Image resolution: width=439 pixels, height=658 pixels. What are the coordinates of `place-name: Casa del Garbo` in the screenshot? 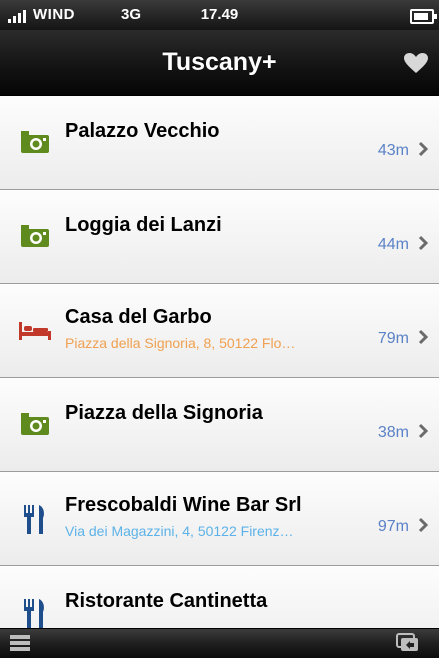 It's located at (138, 317).